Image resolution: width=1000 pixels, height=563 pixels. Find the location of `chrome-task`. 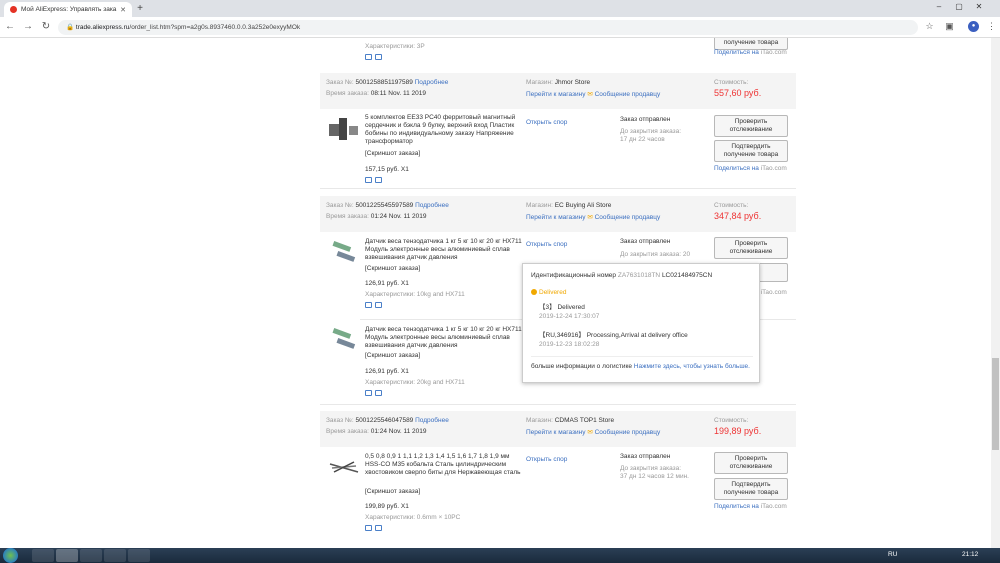

chrome-task is located at coordinates (115, 555).